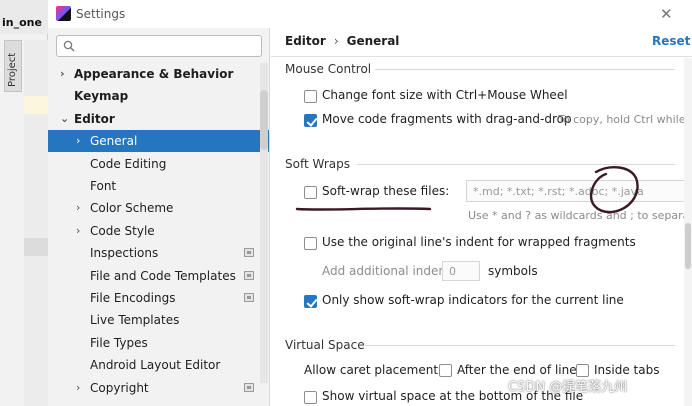 The width and height of the screenshot is (692, 406). What do you see at coordinates (342, 41) in the screenshot?
I see `breadcrumb: Editor › General` at bounding box center [342, 41].